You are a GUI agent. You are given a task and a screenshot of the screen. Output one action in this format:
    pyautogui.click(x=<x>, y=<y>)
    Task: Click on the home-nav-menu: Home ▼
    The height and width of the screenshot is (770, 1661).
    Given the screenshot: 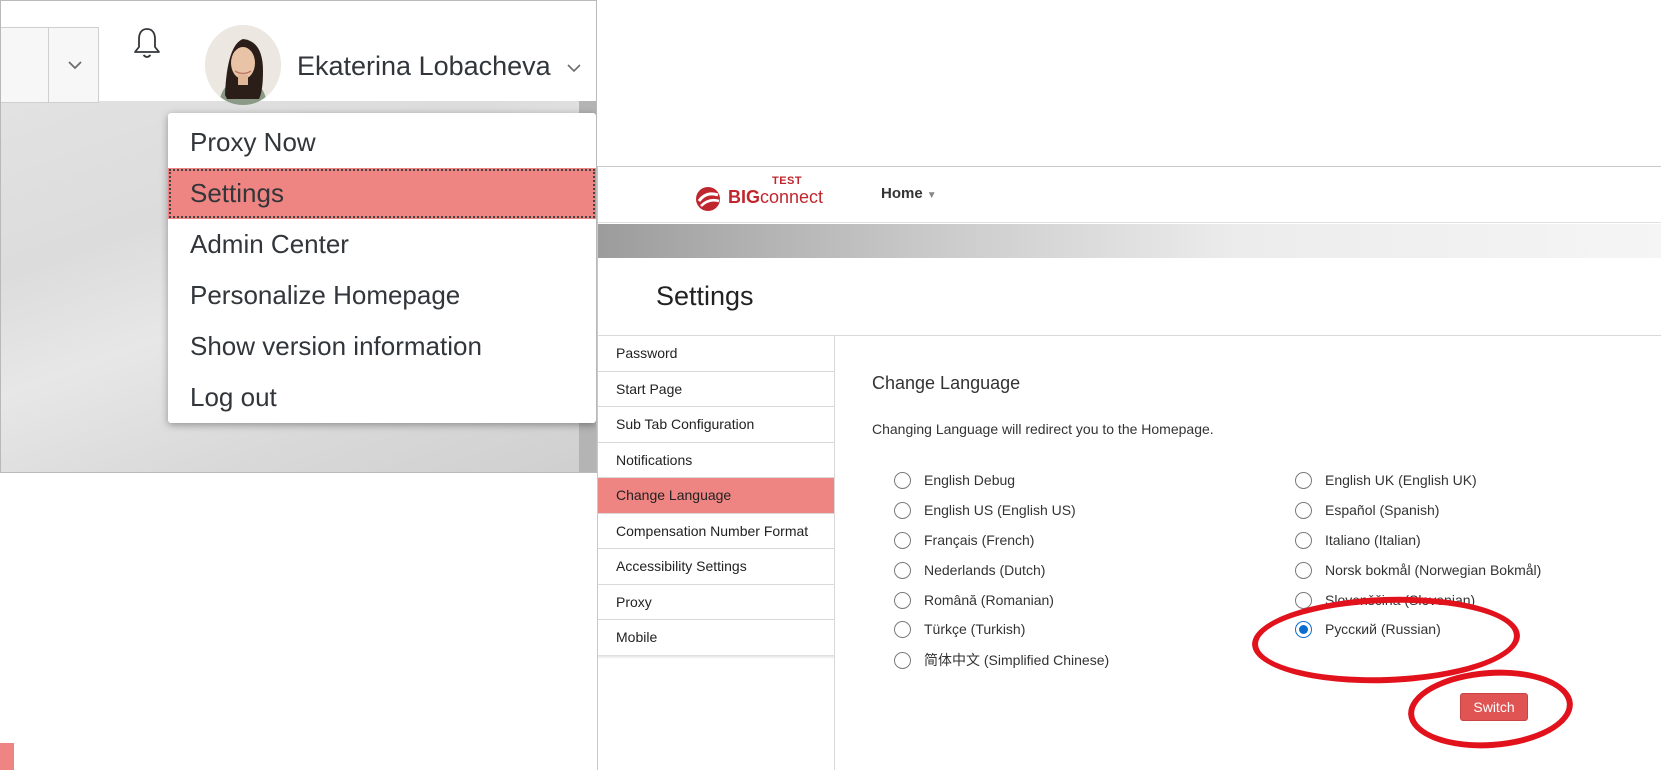 What is the action you would take?
    pyautogui.click(x=909, y=193)
    